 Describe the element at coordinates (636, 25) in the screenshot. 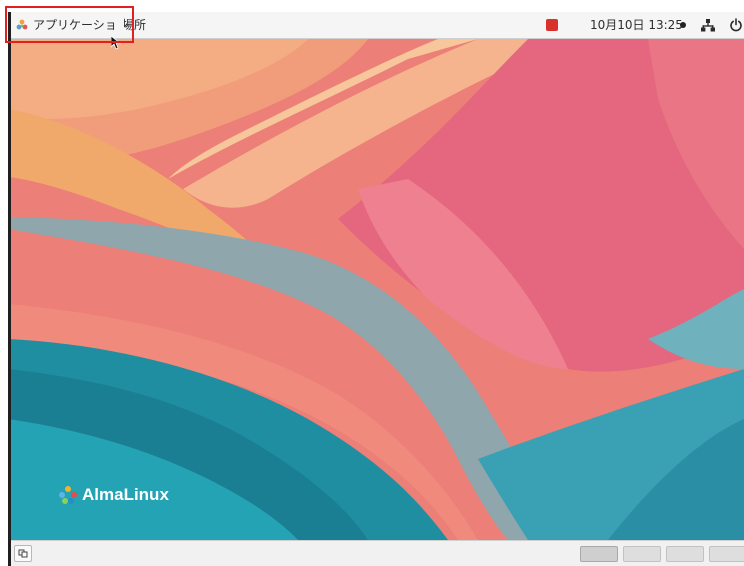

I see `clock: 10月10日 13:25` at that location.